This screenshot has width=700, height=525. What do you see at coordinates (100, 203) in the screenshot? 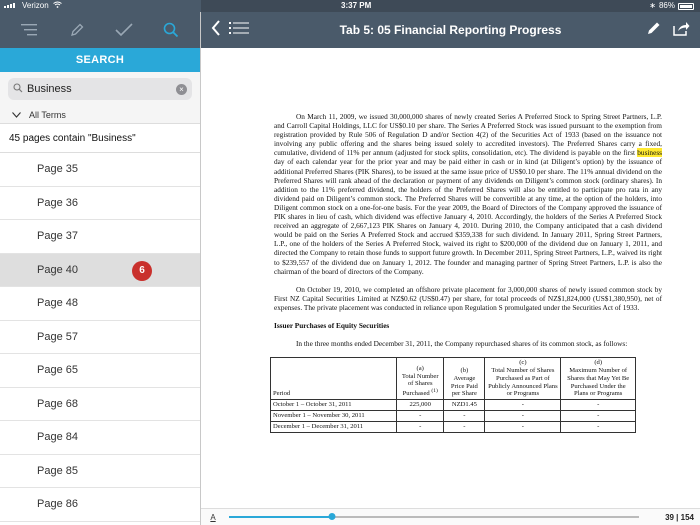
I see `page-result-item: Page 36` at bounding box center [100, 203].